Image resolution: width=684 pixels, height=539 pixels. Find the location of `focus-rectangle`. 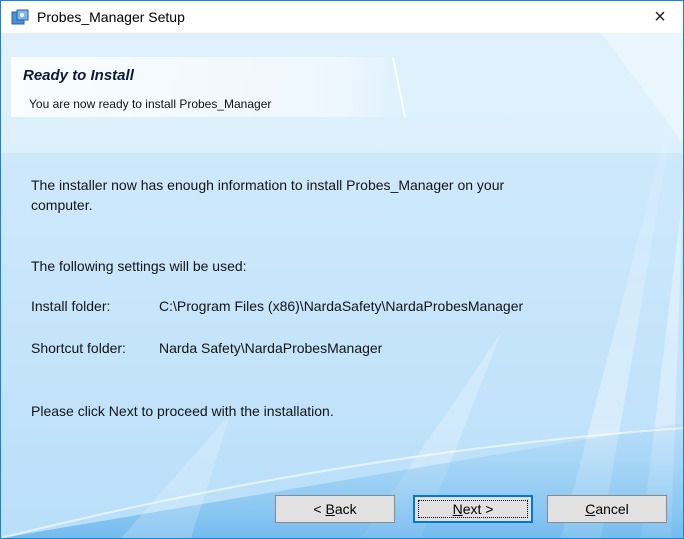

focus-rectangle is located at coordinates (473, 509).